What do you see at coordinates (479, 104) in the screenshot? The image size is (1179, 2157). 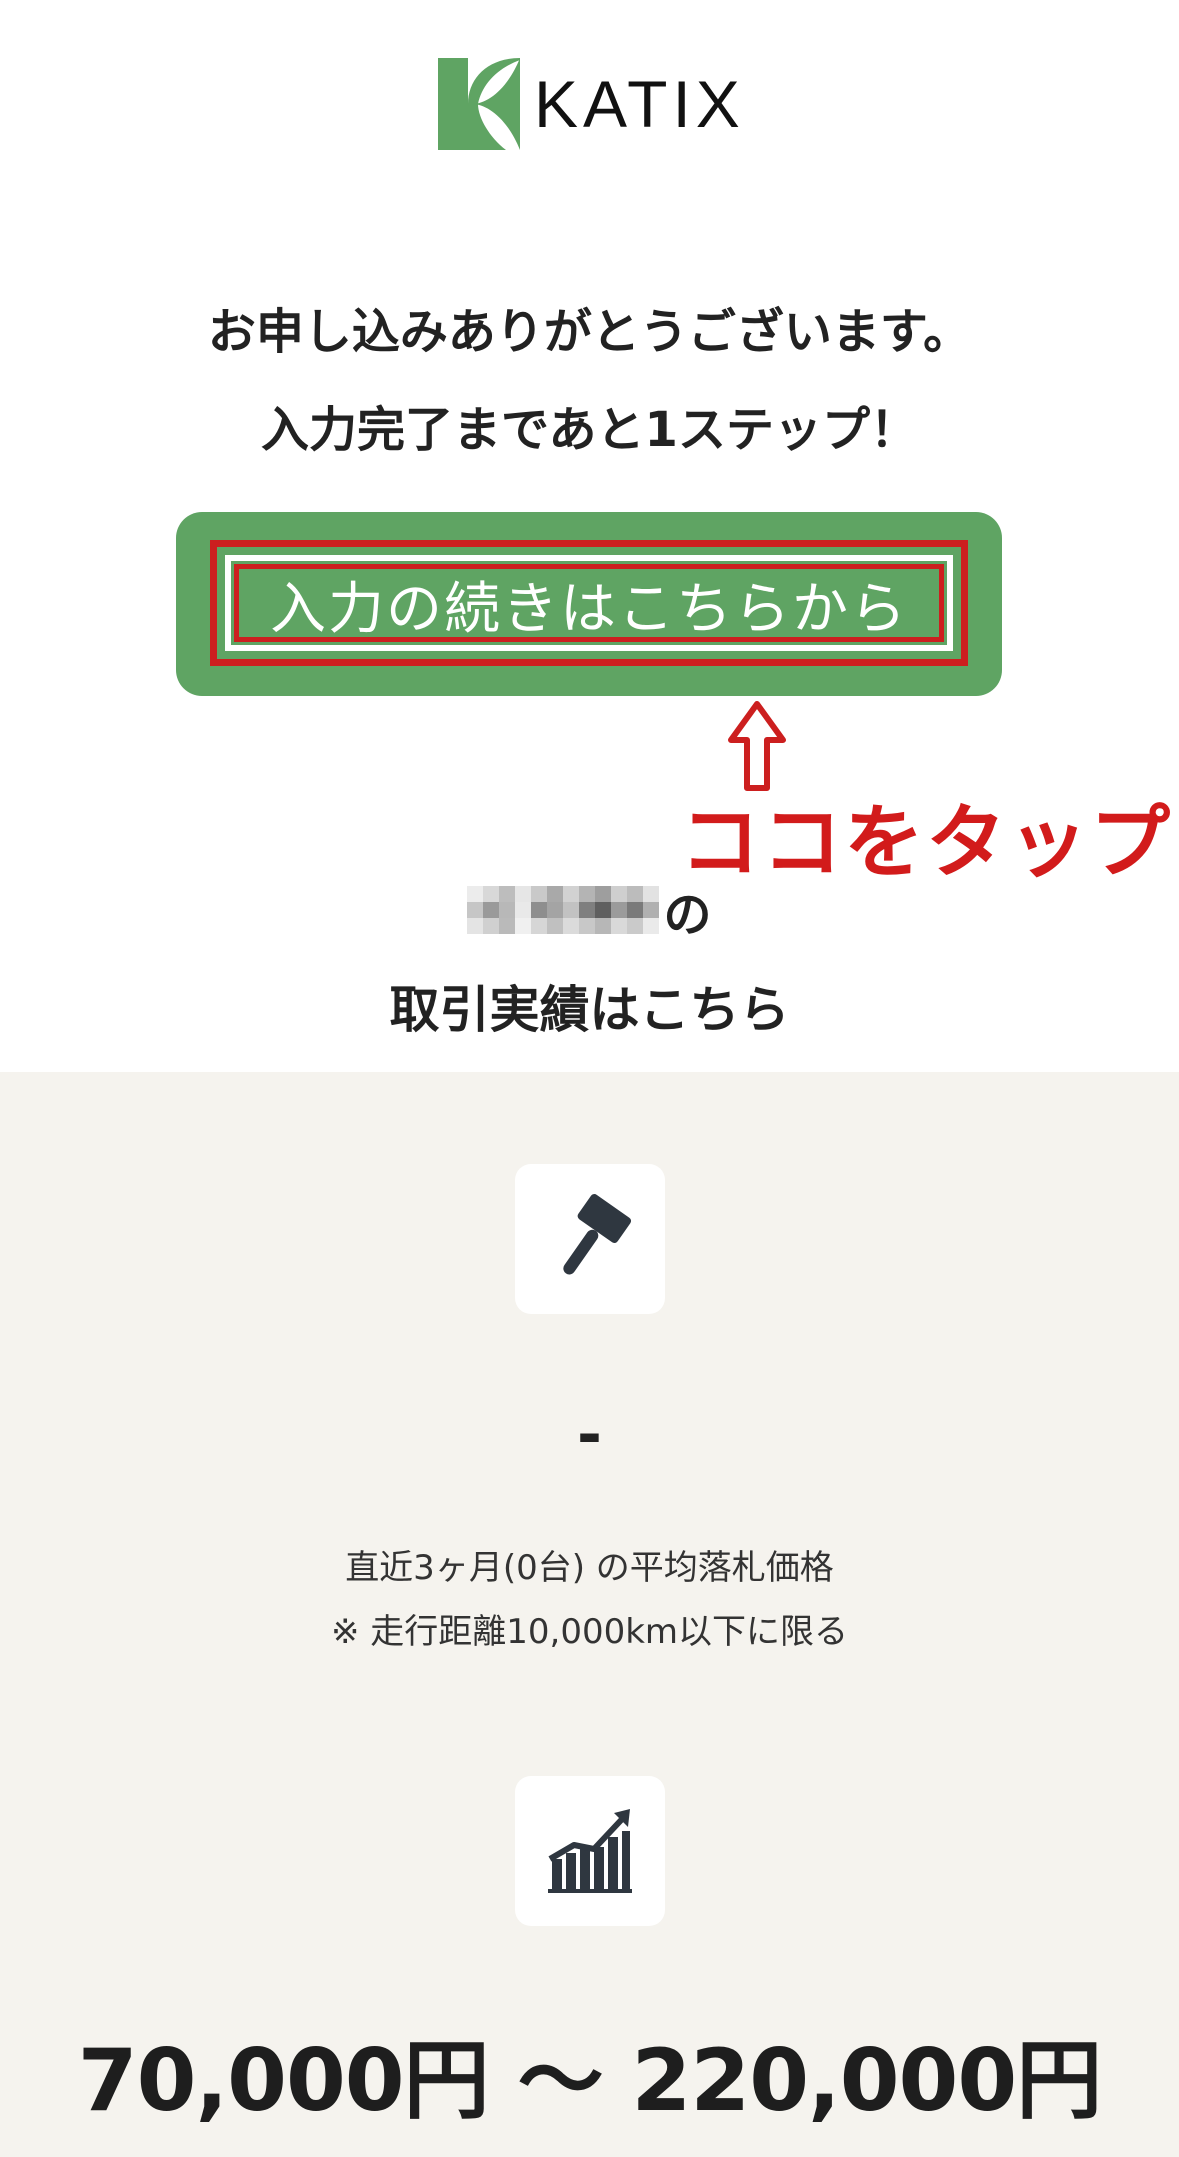 I see `katix-logo-icon` at bounding box center [479, 104].